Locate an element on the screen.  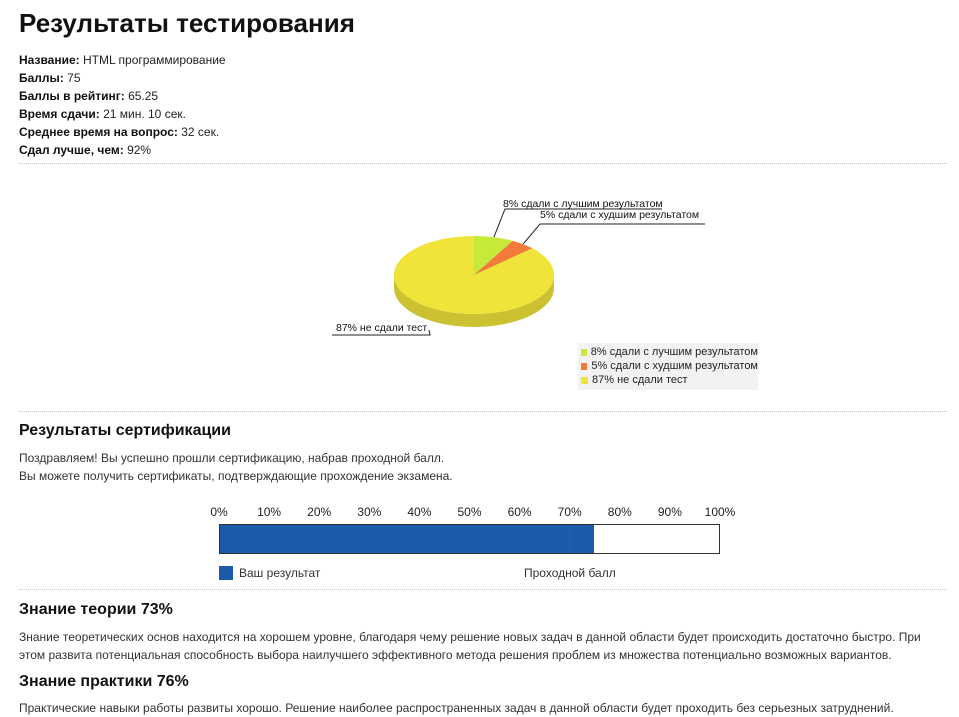
info-row: Время сдачи: 21 мин. 10 сек. is located at coordinates (122, 114).